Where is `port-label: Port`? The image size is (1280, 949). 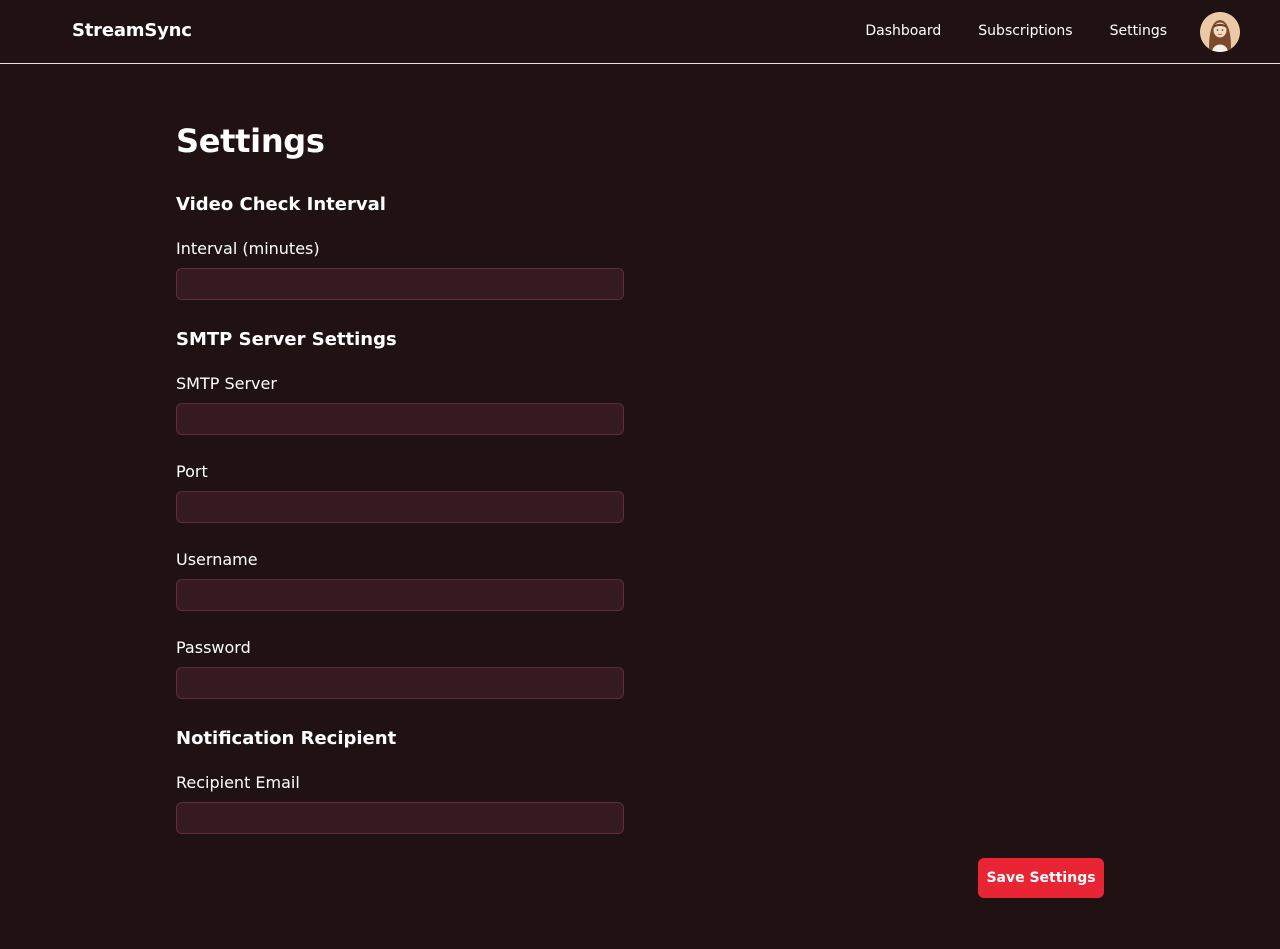
port-label: Port is located at coordinates (192, 471).